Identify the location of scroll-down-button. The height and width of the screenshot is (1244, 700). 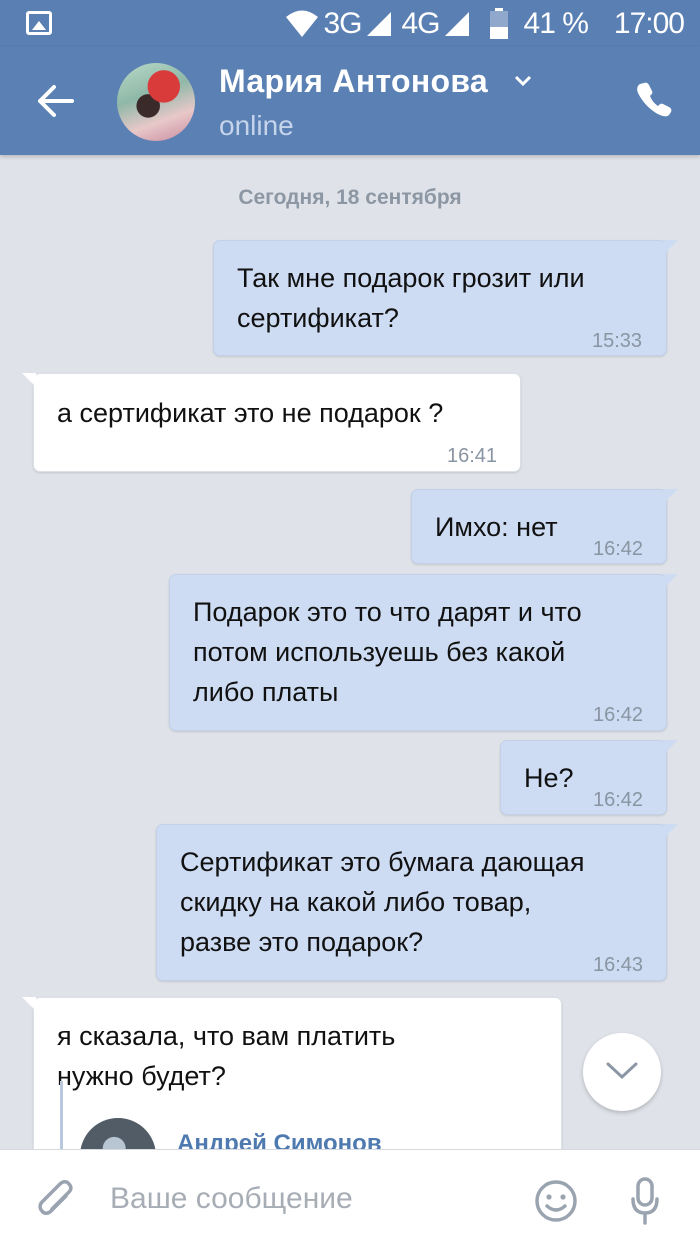
(622, 1072).